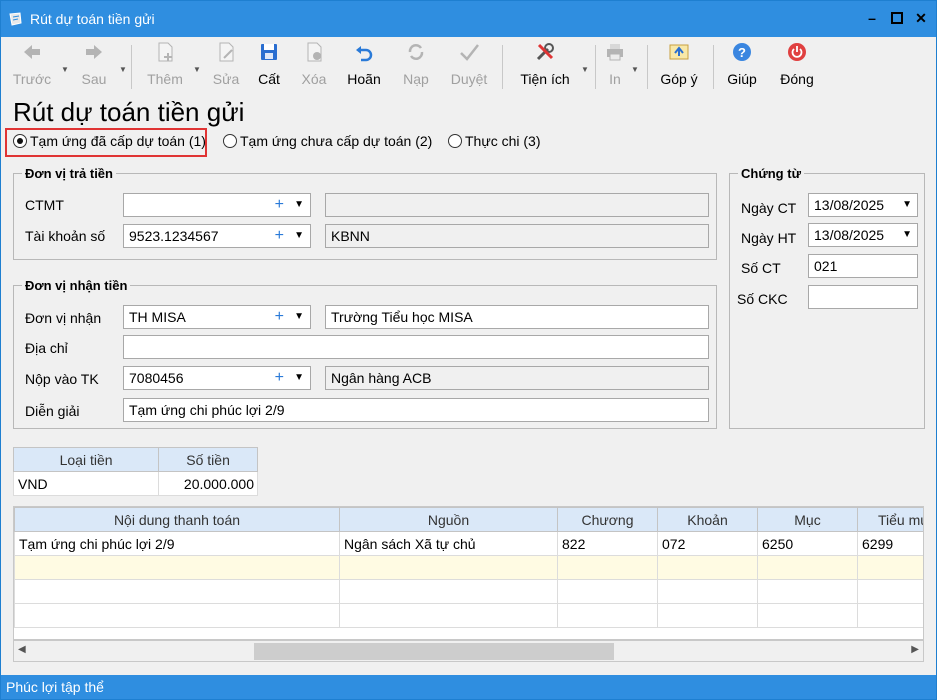 This screenshot has width=937, height=700. Describe the element at coordinates (129, 112) in the screenshot. I see `page-title: Rút dự toán tiền gửi` at that location.